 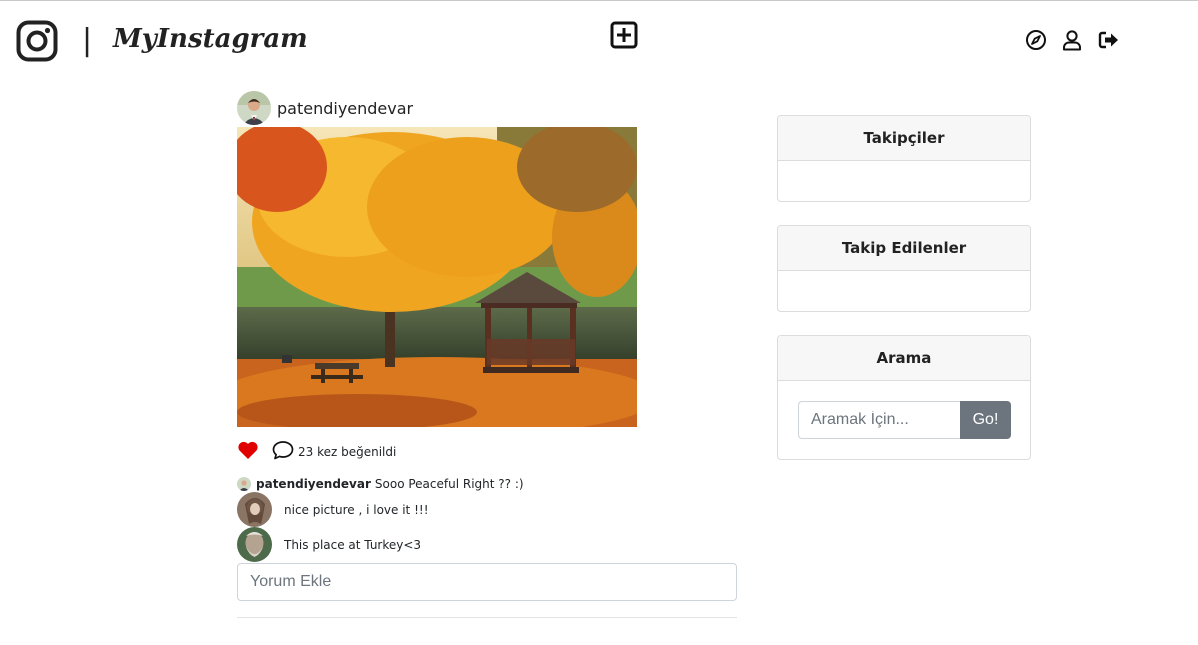 What do you see at coordinates (283, 450) in the screenshot?
I see `comment-icon` at bounding box center [283, 450].